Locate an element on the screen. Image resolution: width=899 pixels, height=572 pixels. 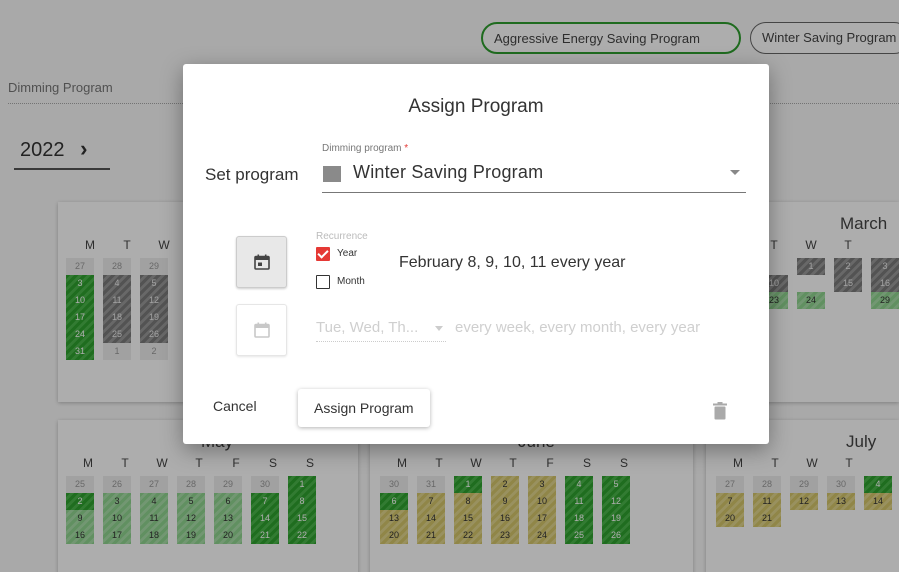
year-checkbox-label: Year is located at coordinates (347, 253).